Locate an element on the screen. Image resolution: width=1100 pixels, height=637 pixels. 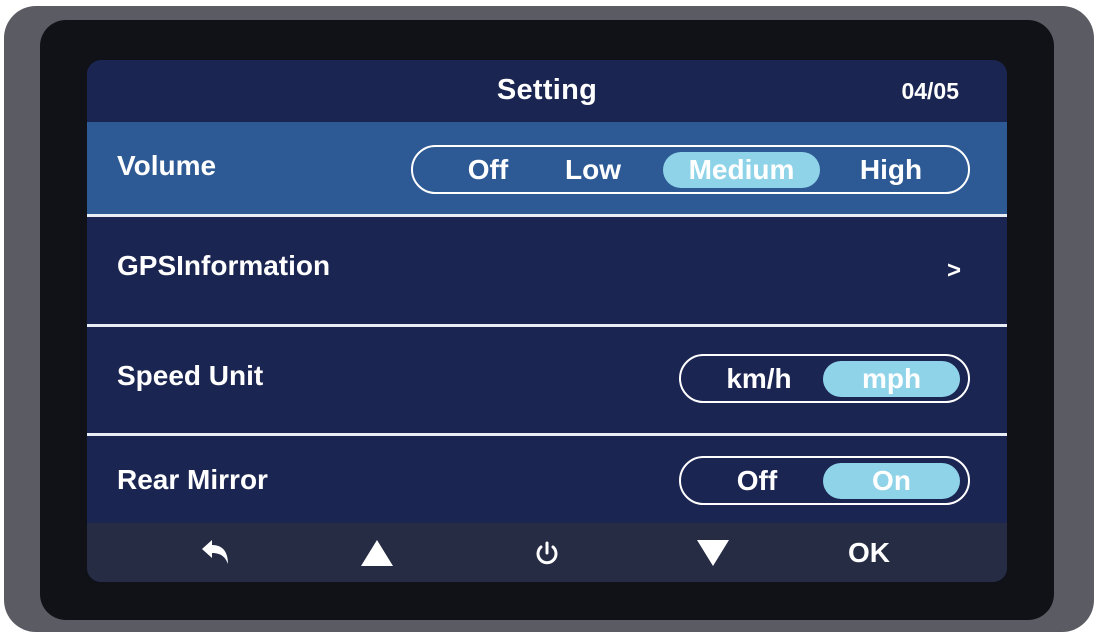
row-label-volume: Volume is located at coordinates (167, 165).